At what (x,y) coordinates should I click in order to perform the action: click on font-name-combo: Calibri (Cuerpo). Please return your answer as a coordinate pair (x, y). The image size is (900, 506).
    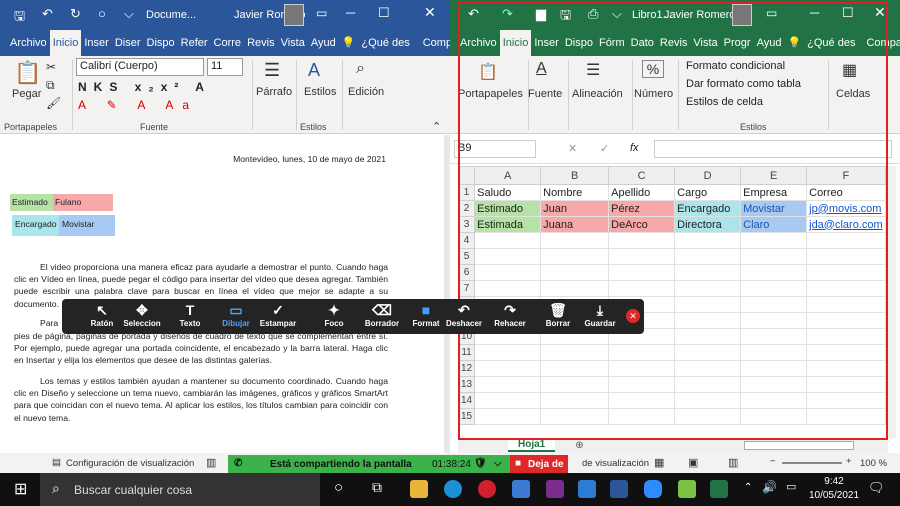
    Looking at the image, I should click on (140, 67).